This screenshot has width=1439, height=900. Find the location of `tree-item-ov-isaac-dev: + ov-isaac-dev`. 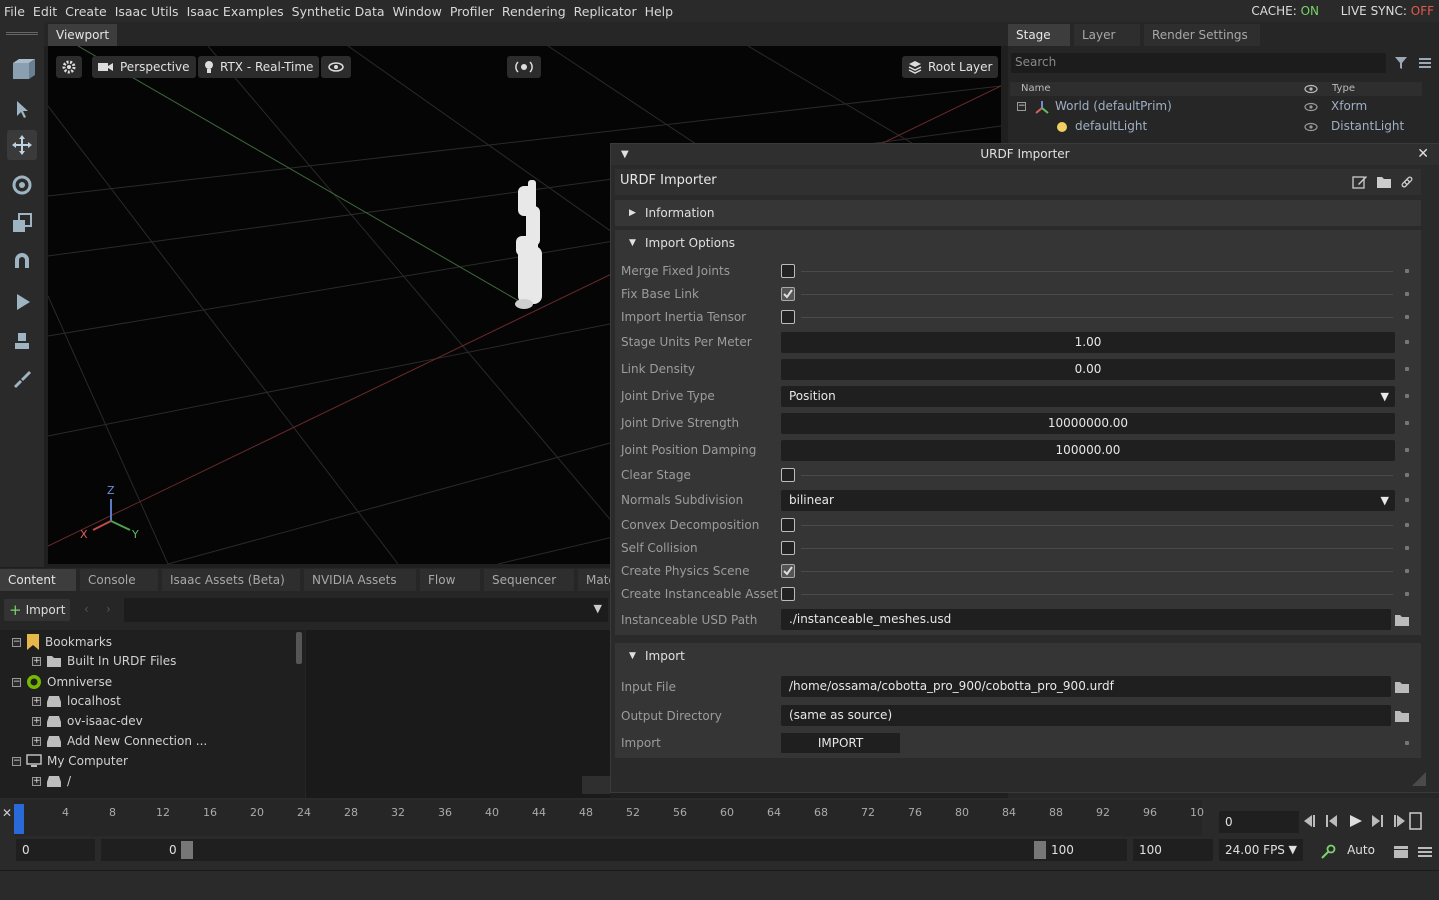

tree-item-ov-isaac-dev: + ov-isaac-dev is located at coordinates (87, 721).